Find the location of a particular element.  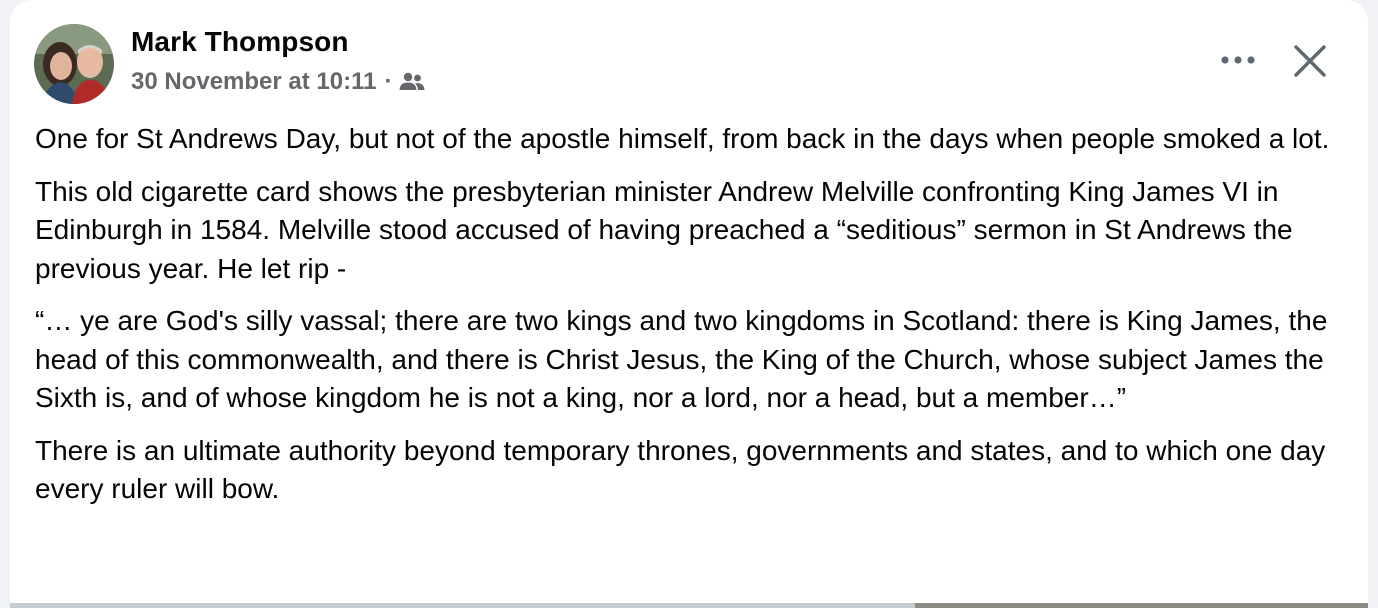

author-name: Mark Thompson is located at coordinates (240, 42).